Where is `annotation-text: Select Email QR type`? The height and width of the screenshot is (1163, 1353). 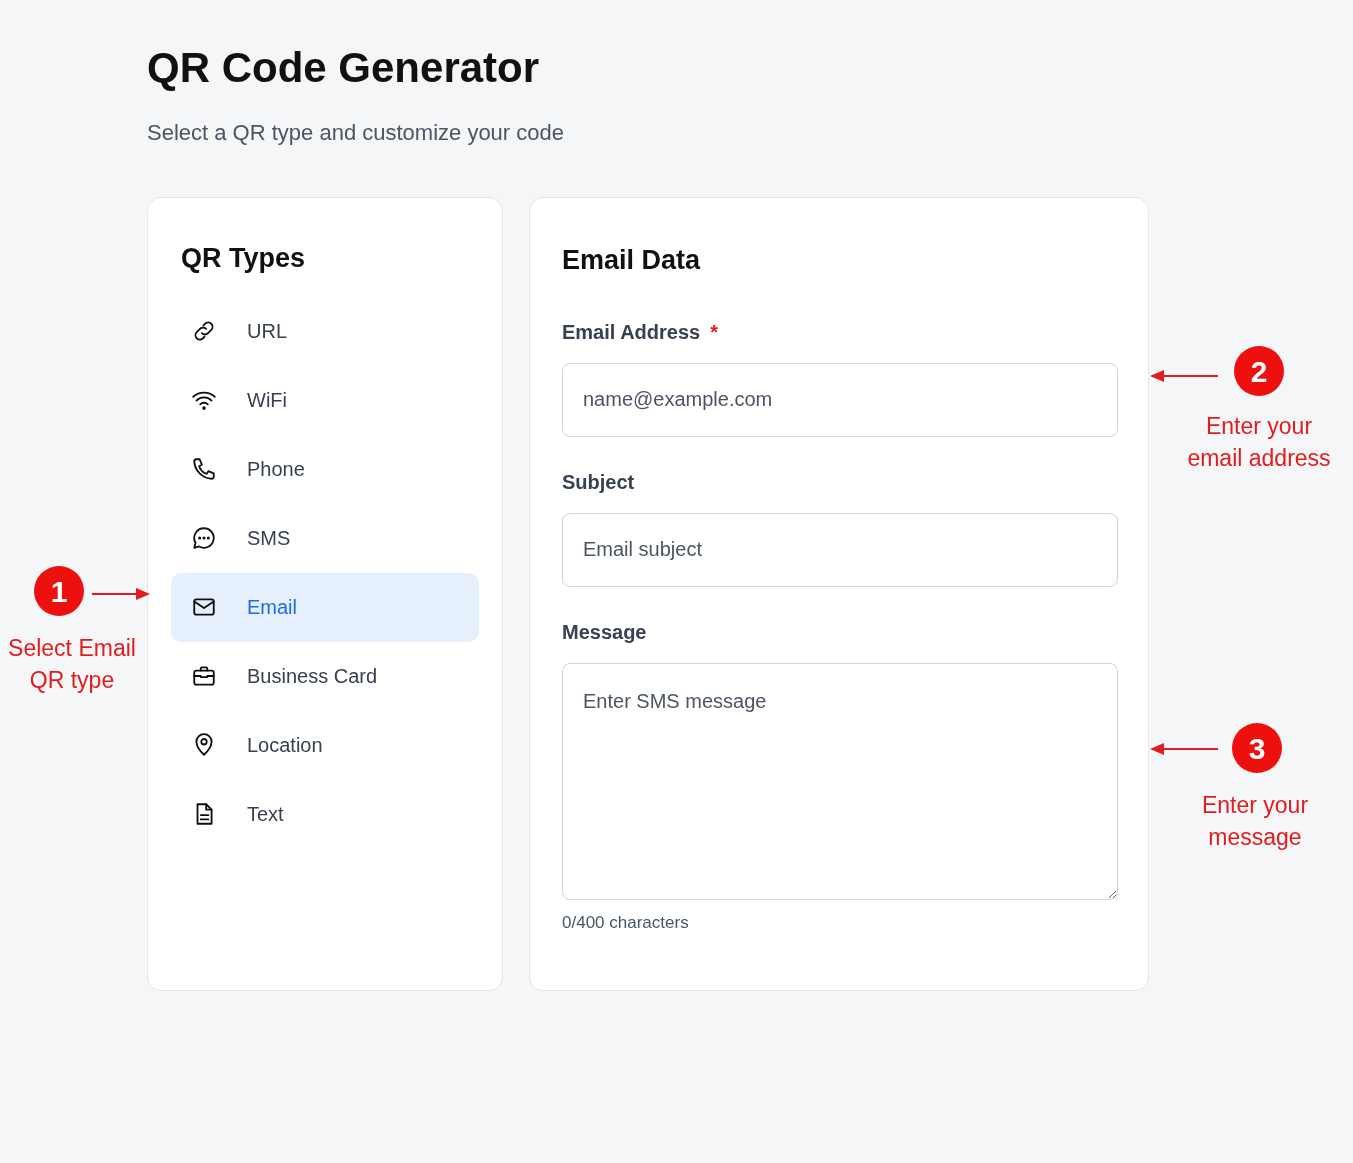 annotation-text: Select Email QR type is located at coordinates (72, 664).